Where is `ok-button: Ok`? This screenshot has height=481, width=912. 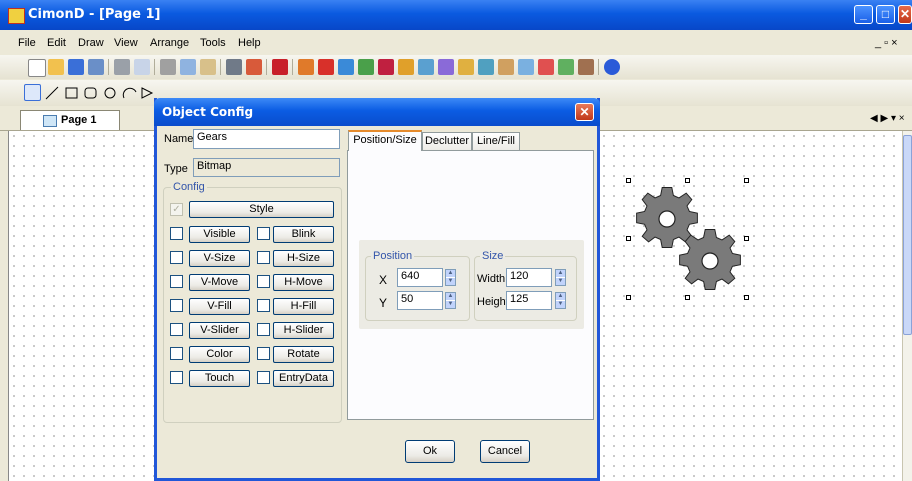 ok-button: Ok is located at coordinates (430, 451).